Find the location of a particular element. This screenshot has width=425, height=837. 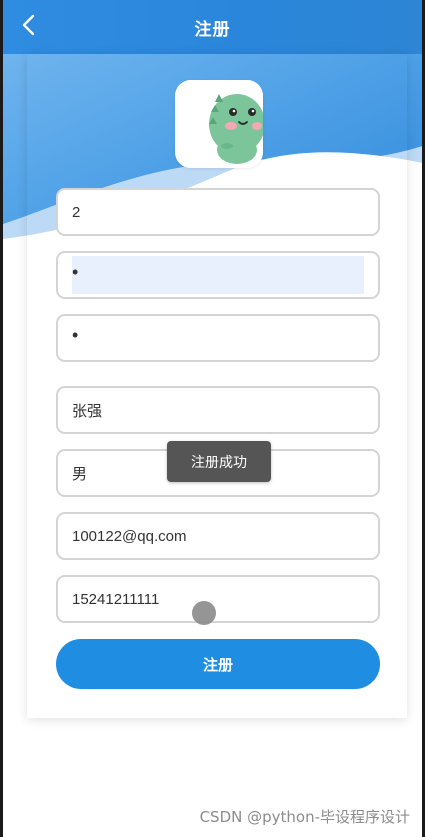

password-field: • is located at coordinates (218, 275).